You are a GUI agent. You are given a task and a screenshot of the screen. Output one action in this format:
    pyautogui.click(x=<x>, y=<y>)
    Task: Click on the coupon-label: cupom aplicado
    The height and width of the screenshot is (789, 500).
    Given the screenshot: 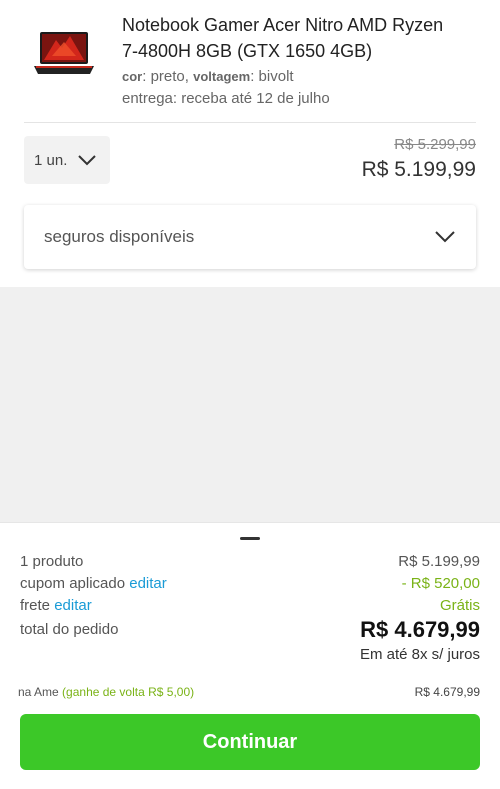 What is the action you would take?
    pyautogui.click(x=73, y=583)
    